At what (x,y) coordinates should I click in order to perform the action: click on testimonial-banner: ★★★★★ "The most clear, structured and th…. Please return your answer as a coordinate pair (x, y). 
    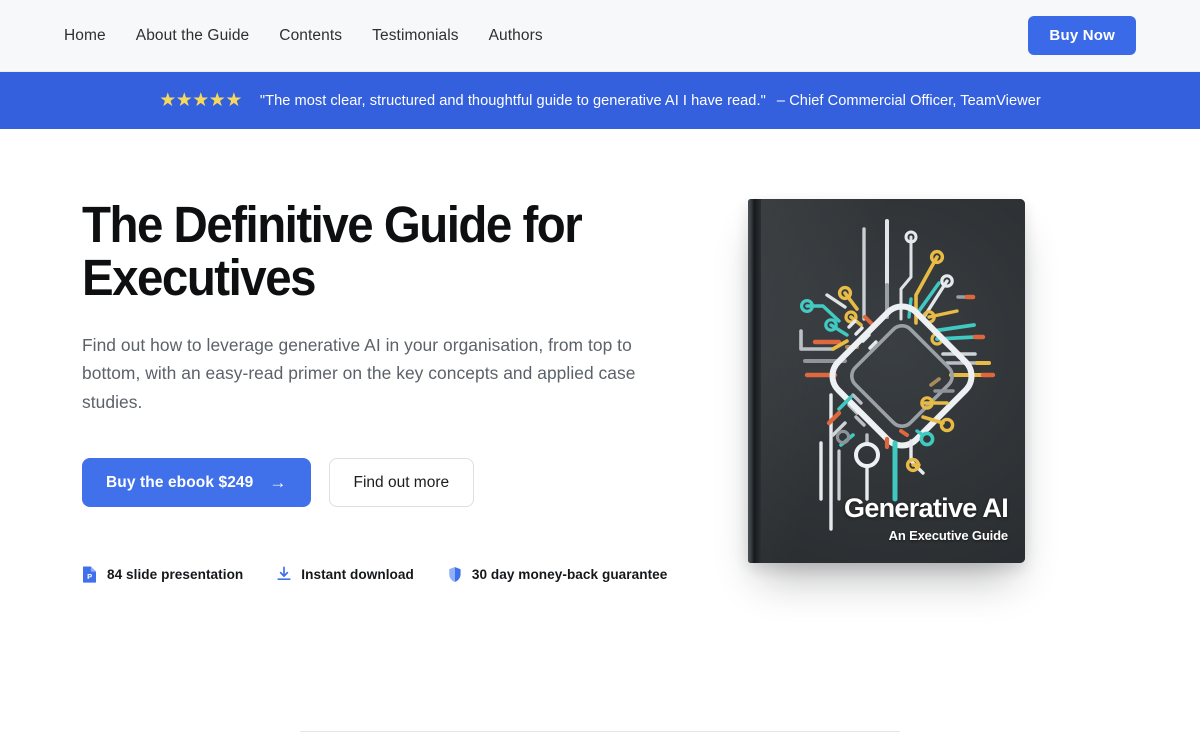
    Looking at the image, I should click on (600, 100).